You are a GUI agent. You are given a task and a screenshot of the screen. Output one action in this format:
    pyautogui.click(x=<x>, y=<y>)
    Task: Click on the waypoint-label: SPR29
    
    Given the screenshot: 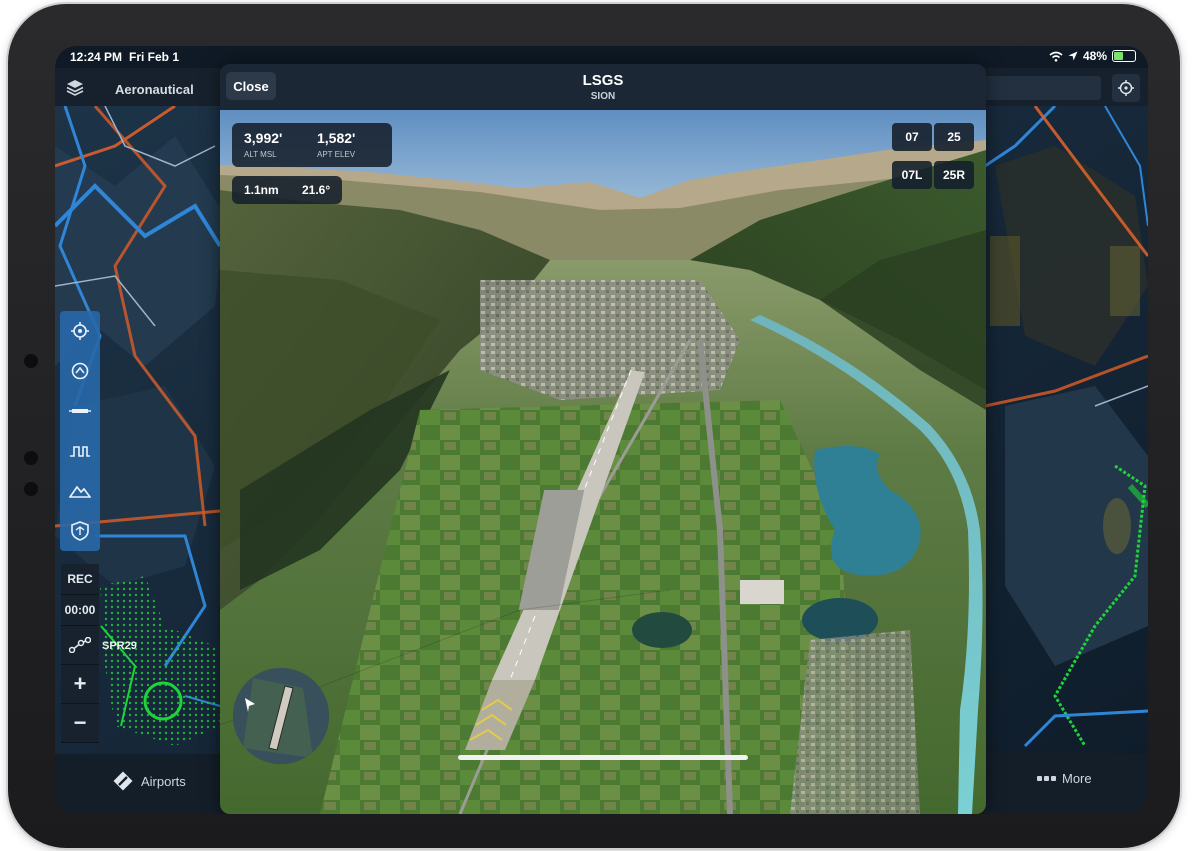 What is the action you would take?
    pyautogui.click(x=119, y=646)
    